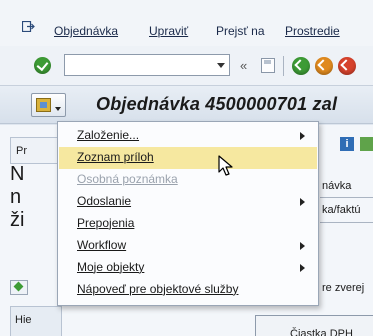 The image size is (373, 336). What do you see at coordinates (43, 105) in the screenshot?
I see `object-services-icon` at bounding box center [43, 105].